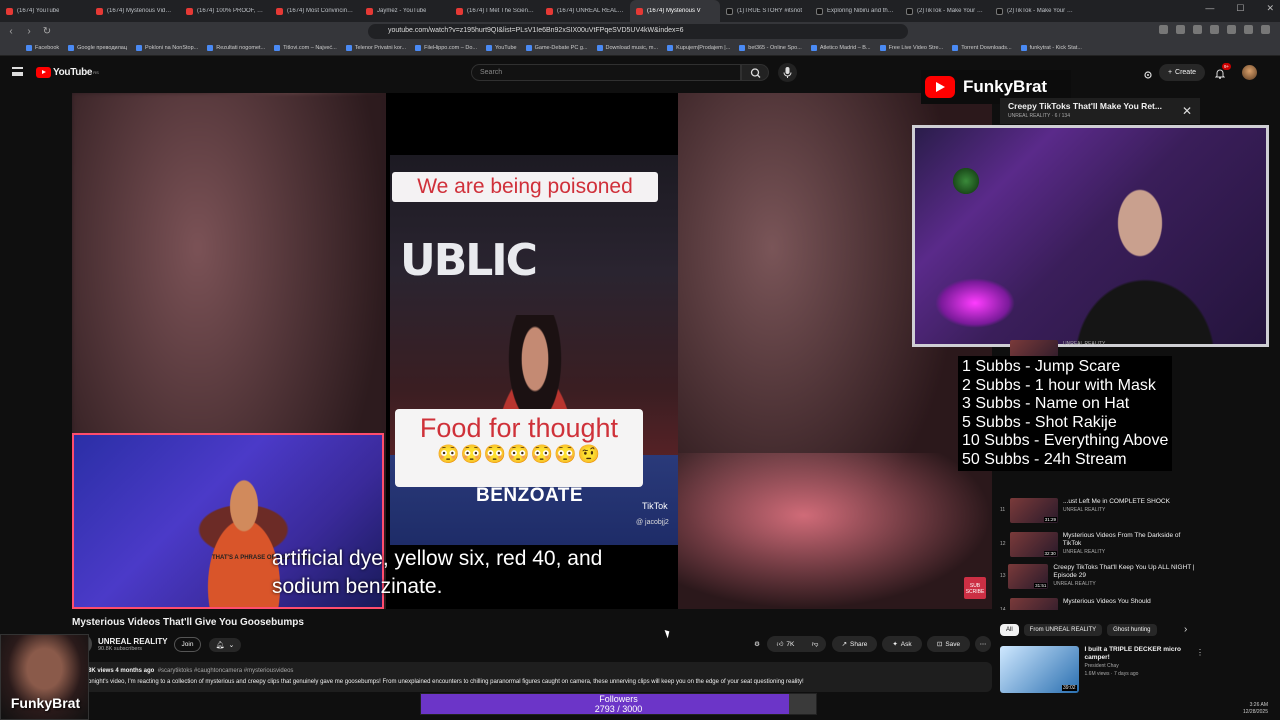  Describe the element at coordinates (1142, 654) in the screenshot. I see `recommended-title: I built a TRIPLE DECKER micro camper!` at that location.